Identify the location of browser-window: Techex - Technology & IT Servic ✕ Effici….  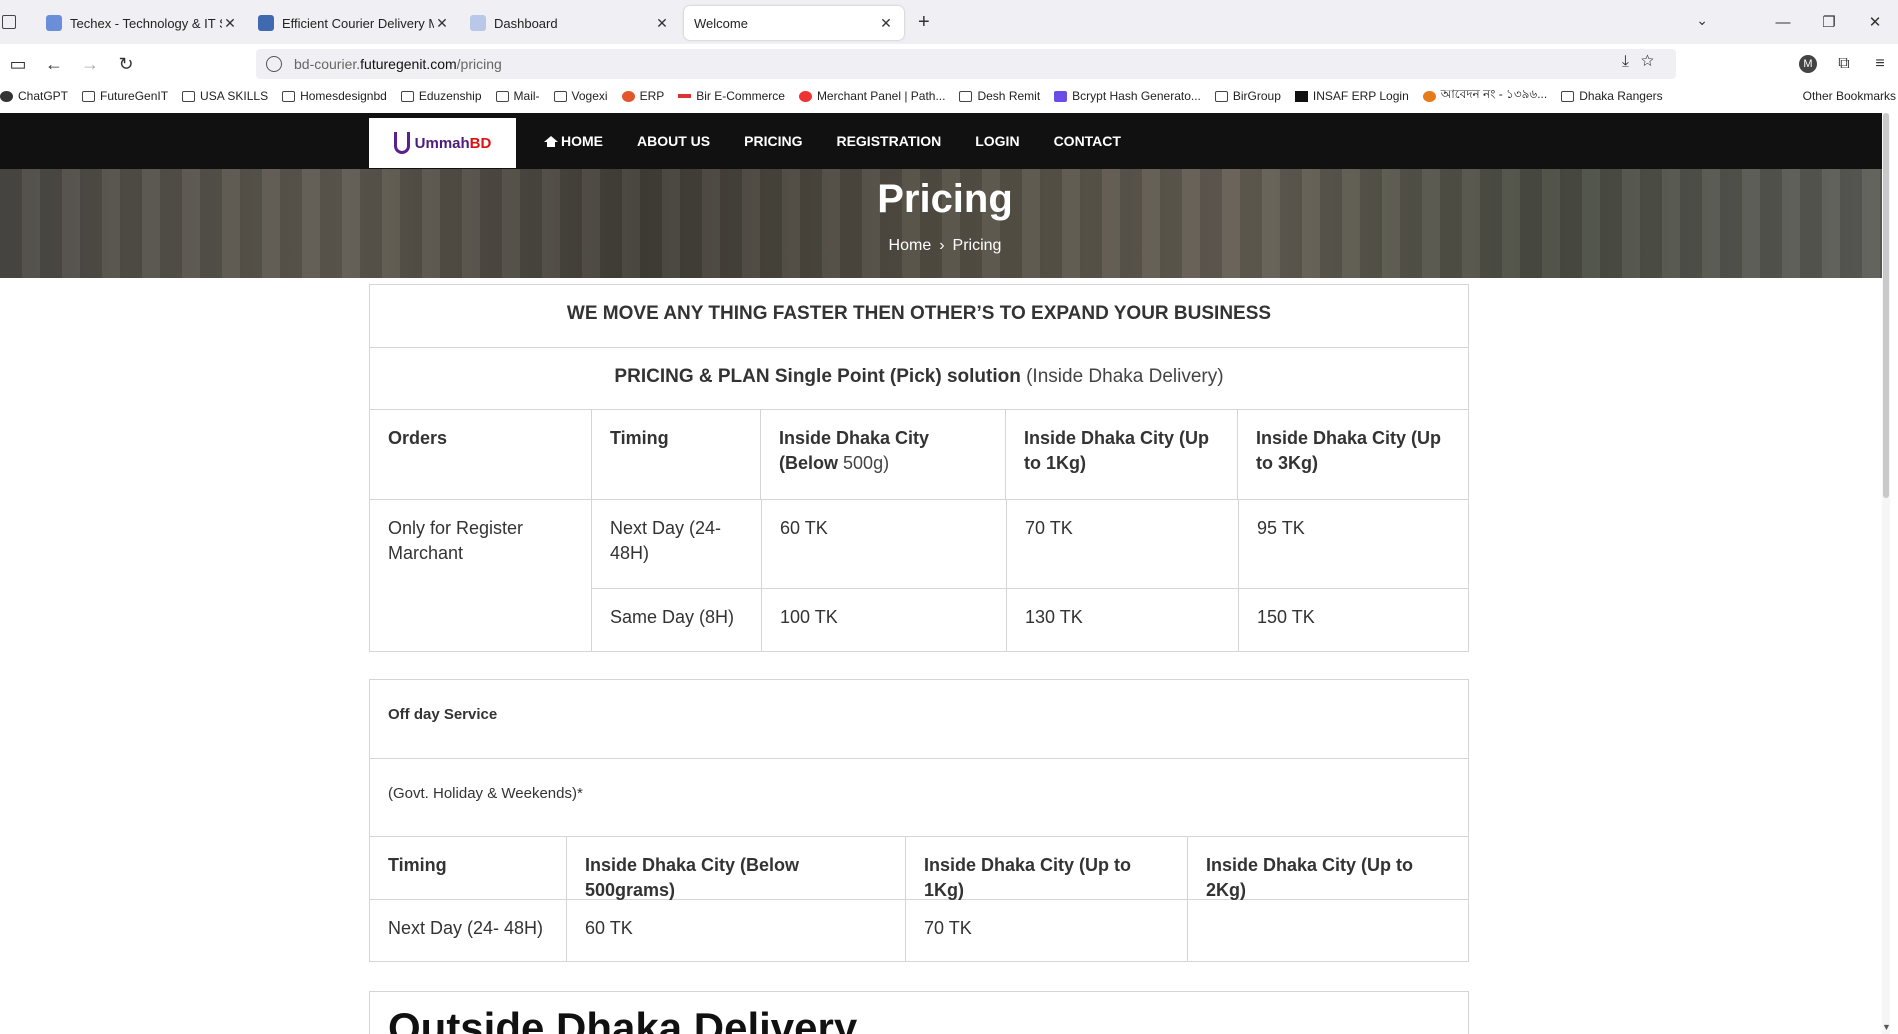
(949, 54).